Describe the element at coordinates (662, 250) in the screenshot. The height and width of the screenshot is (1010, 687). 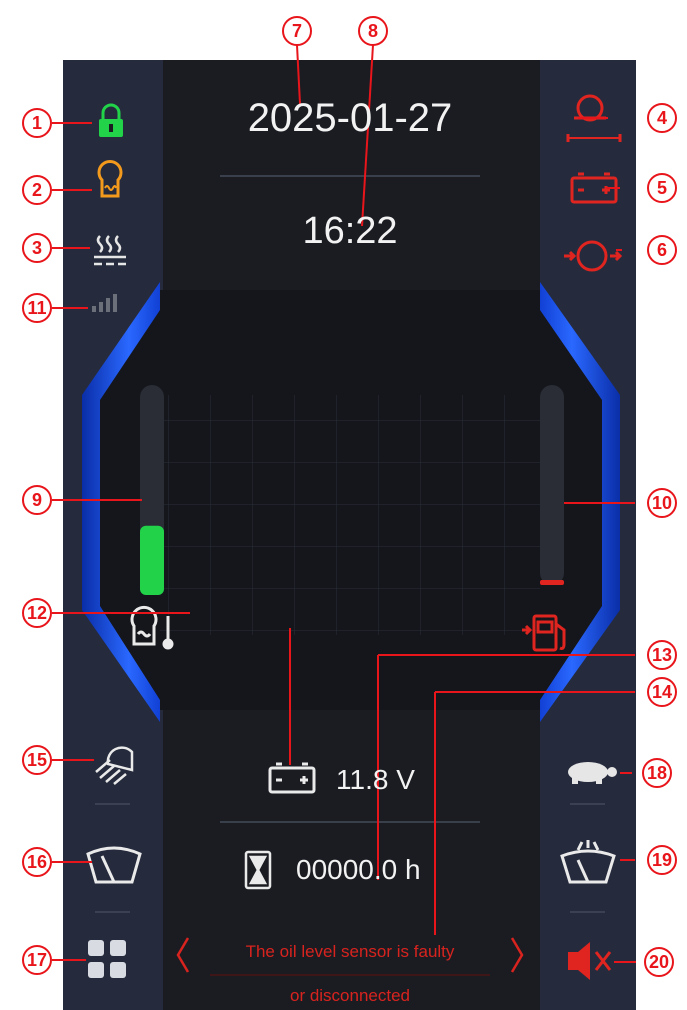
I see `callout-6: 6` at that location.